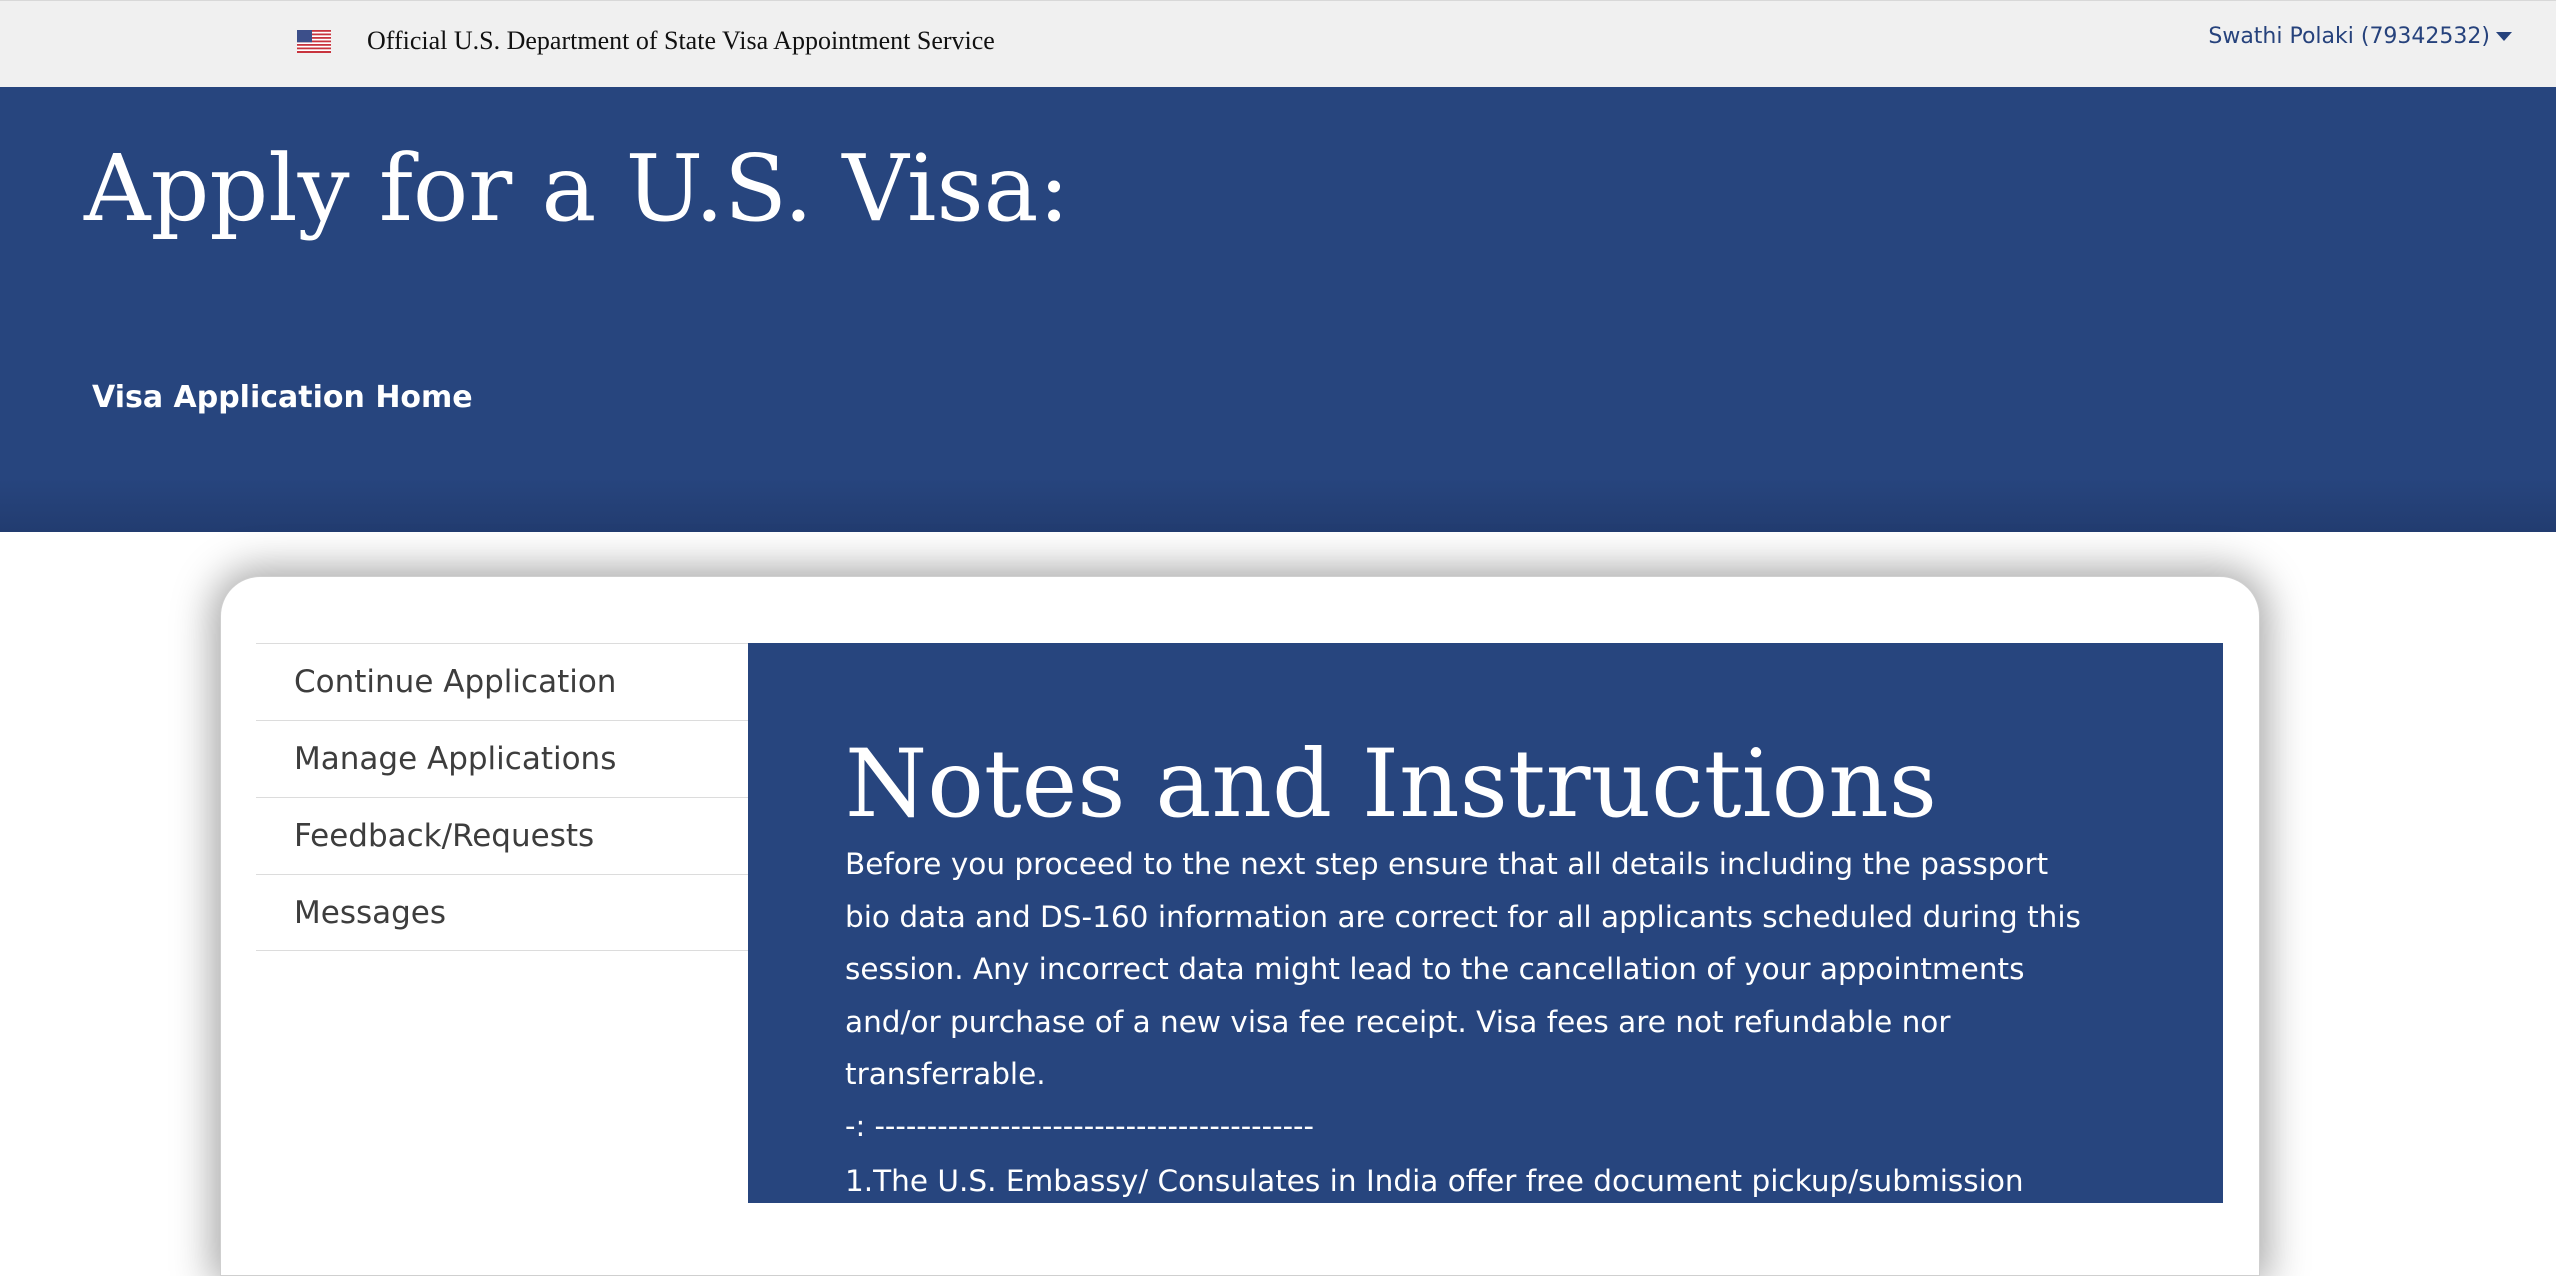  What do you see at coordinates (2349, 36) in the screenshot?
I see `user-name-label: Swathi Polaki (79342532)` at bounding box center [2349, 36].